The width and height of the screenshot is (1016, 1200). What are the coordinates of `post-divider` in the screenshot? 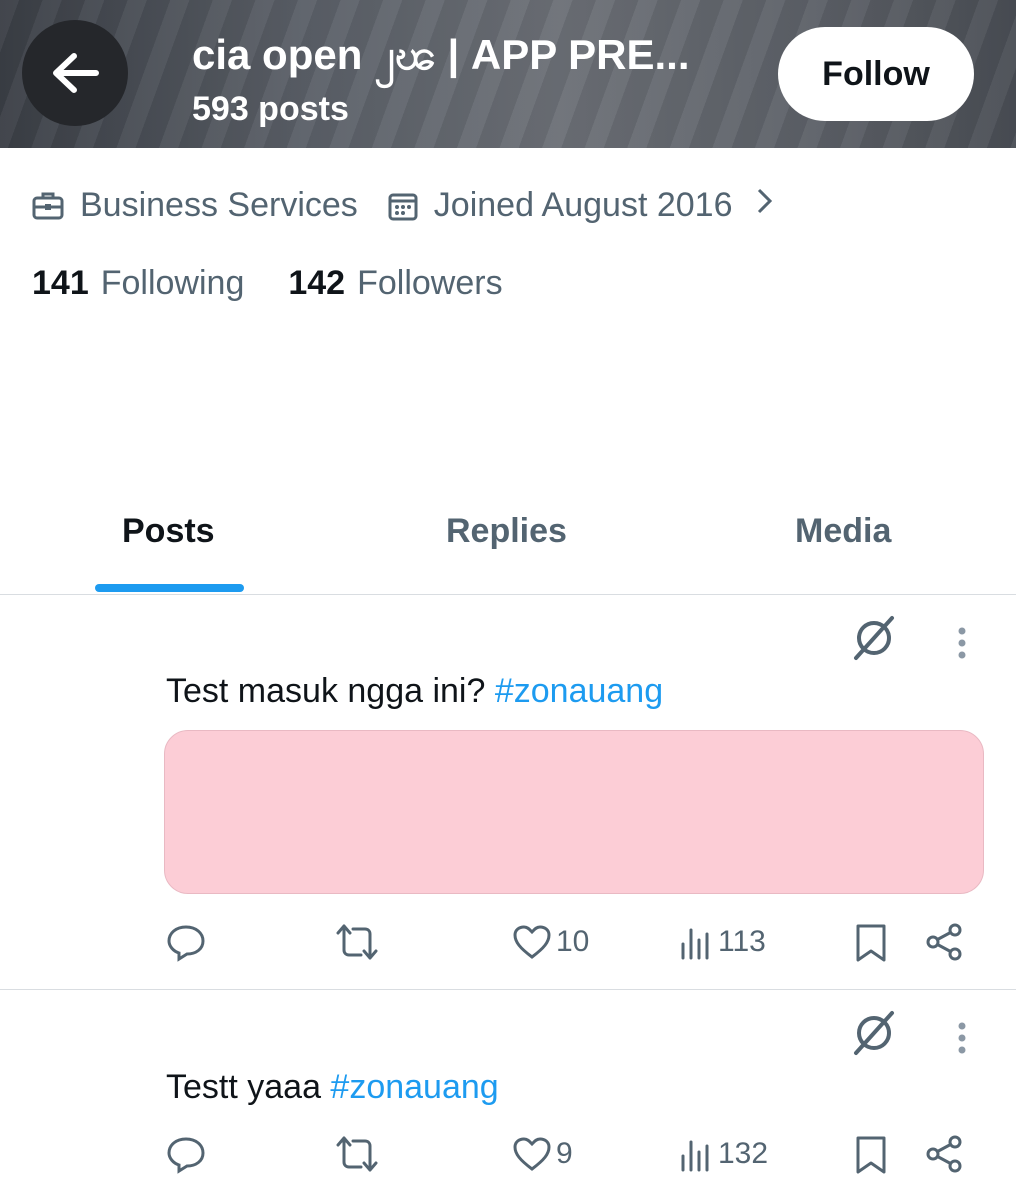 It's located at (508, 989).